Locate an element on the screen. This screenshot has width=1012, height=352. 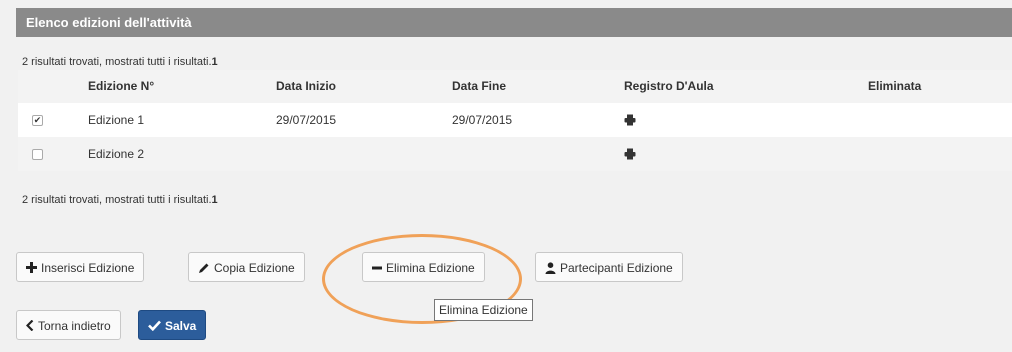
tooltip-text: Elimina Edizione is located at coordinates (483, 310).